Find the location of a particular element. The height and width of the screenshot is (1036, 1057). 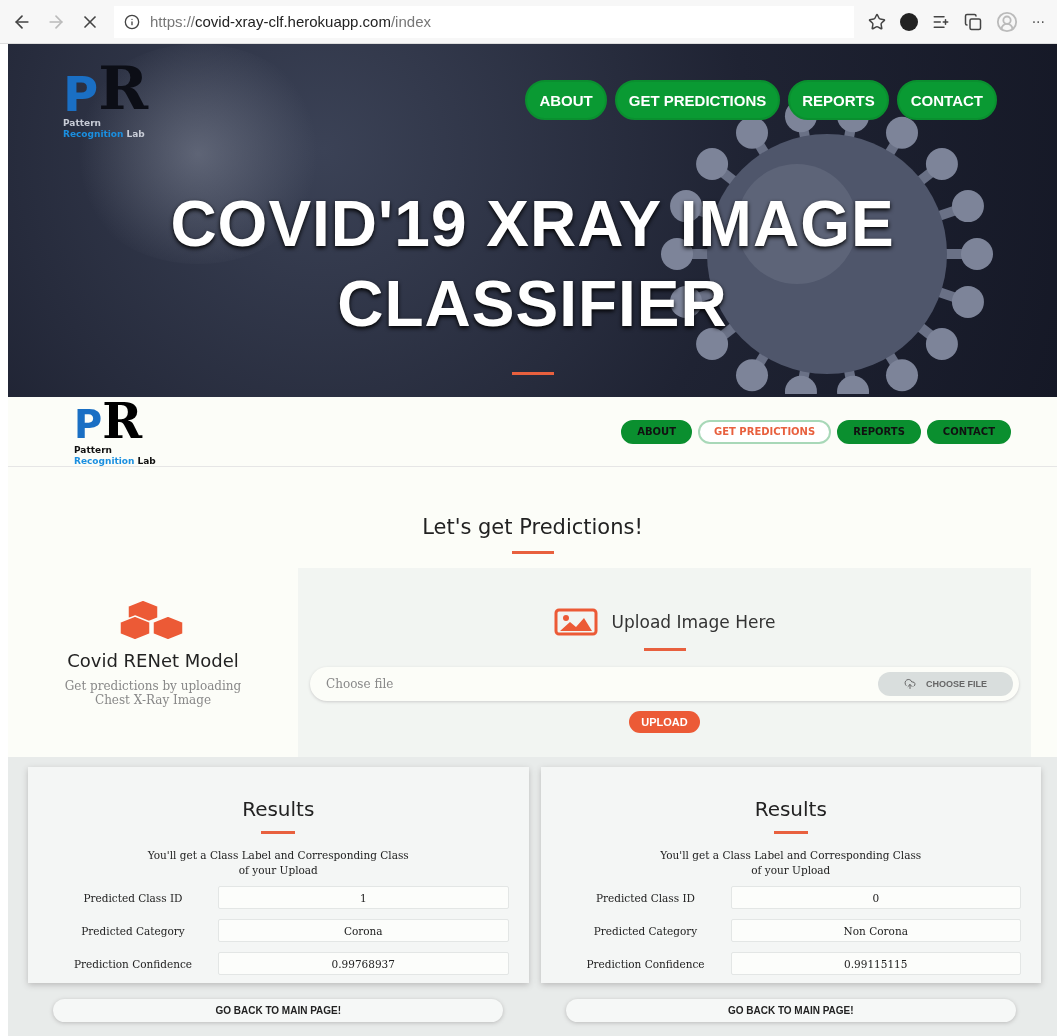

result-value: Corona is located at coordinates (363, 930).